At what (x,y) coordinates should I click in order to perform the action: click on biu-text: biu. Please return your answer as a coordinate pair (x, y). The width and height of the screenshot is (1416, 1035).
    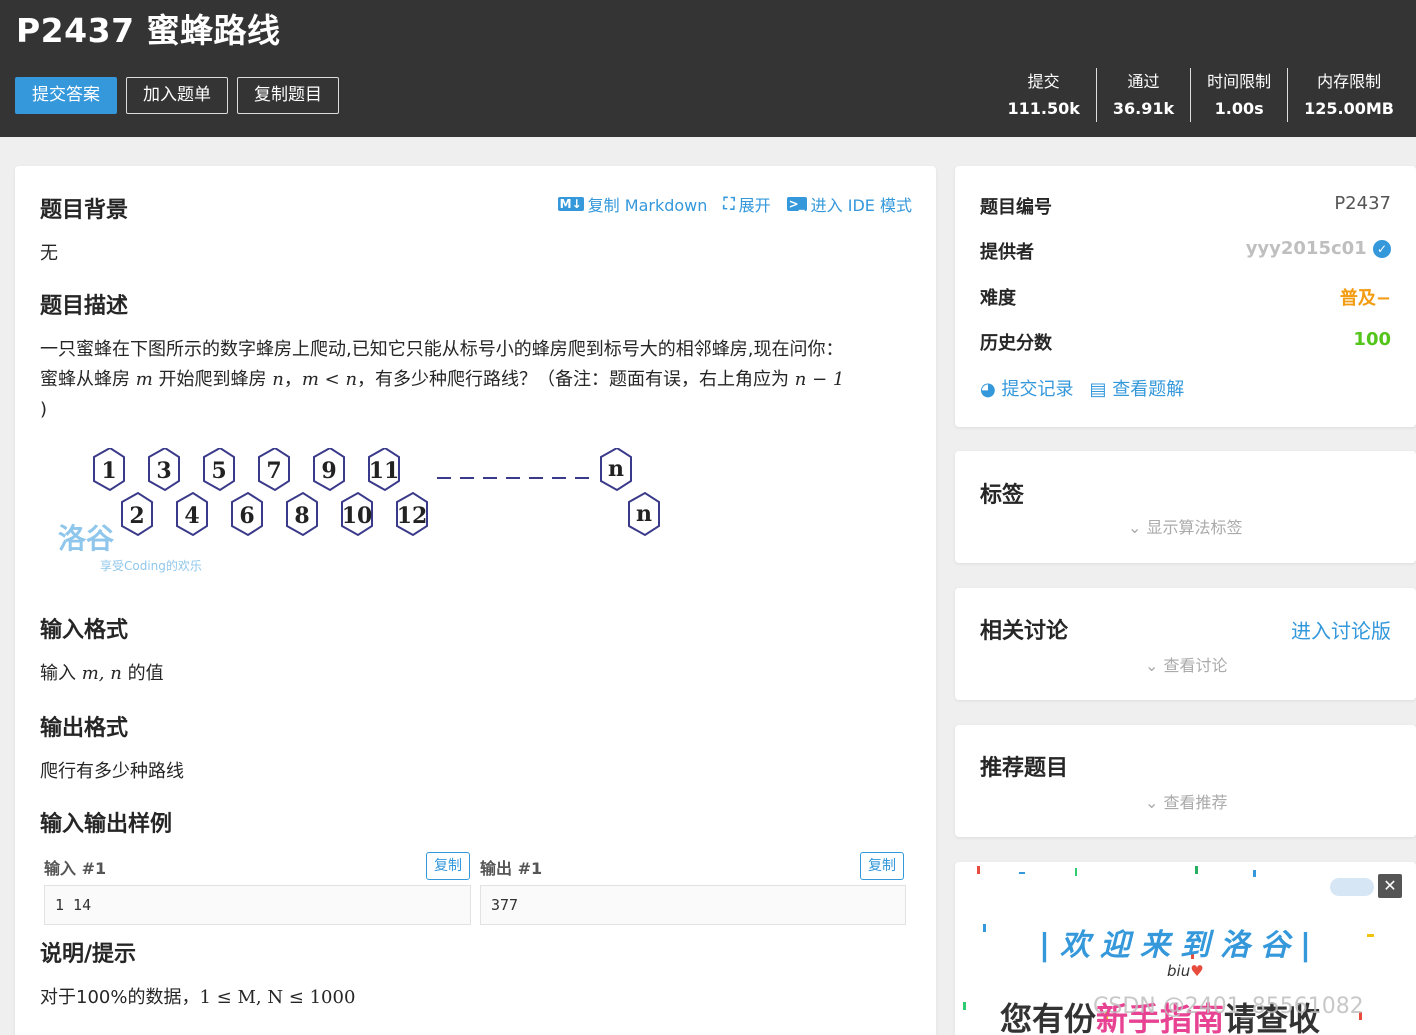
    Looking at the image, I should click on (1179, 971).